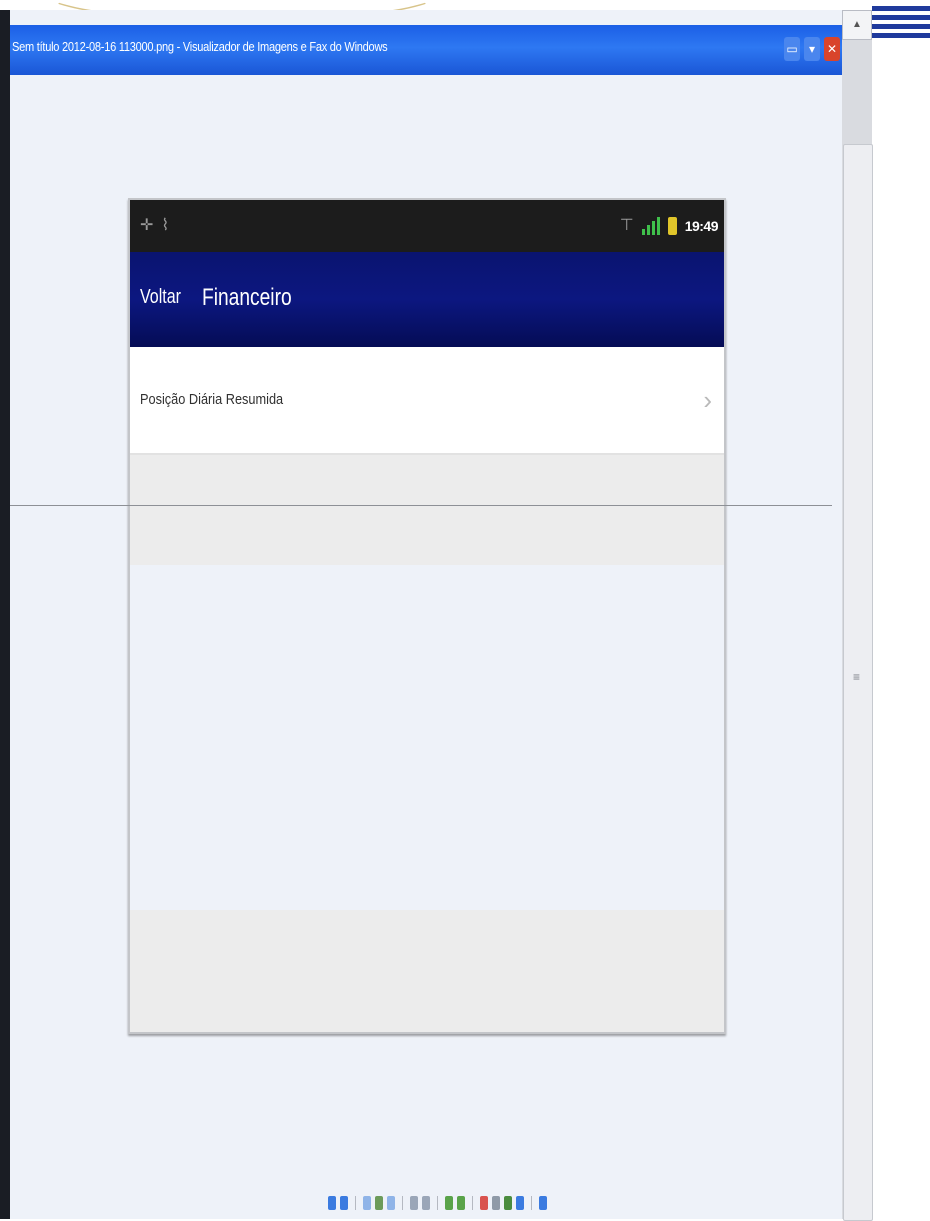  What do you see at coordinates (543, 1203) in the screenshot?
I see `help-icon` at bounding box center [543, 1203].